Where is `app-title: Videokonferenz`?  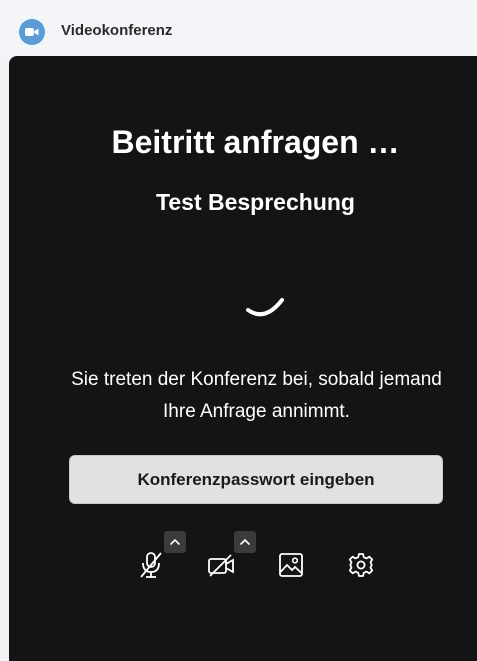 app-title: Videokonferenz is located at coordinates (117, 30).